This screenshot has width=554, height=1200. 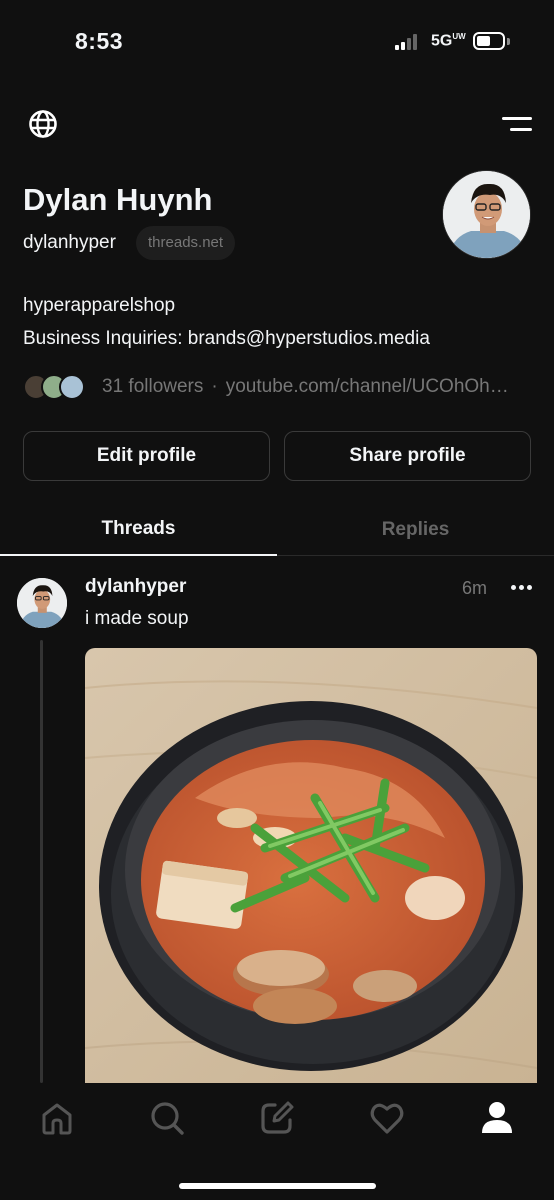 I want to click on avatar-photo, so click(x=486, y=214).